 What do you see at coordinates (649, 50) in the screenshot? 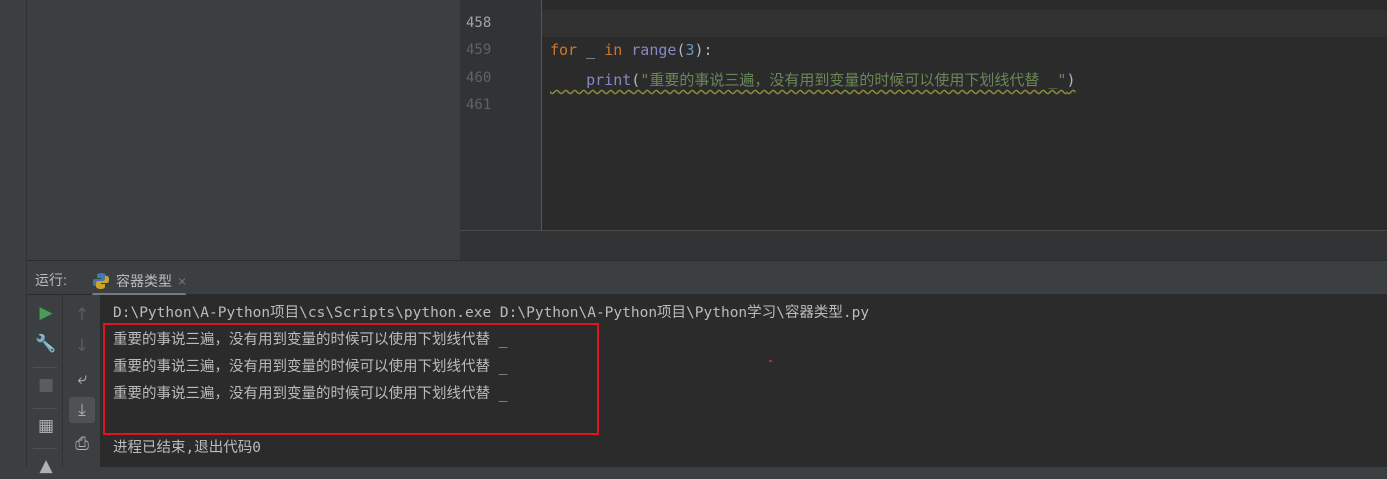
I see `builtin-range: range` at bounding box center [649, 50].